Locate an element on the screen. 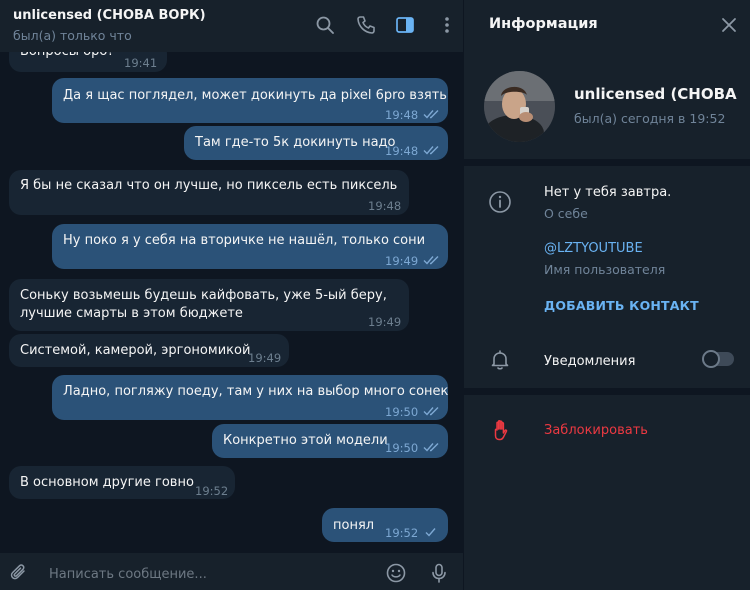 Image resolution: width=750 pixels, height=590 pixels. avatar is located at coordinates (519, 106).